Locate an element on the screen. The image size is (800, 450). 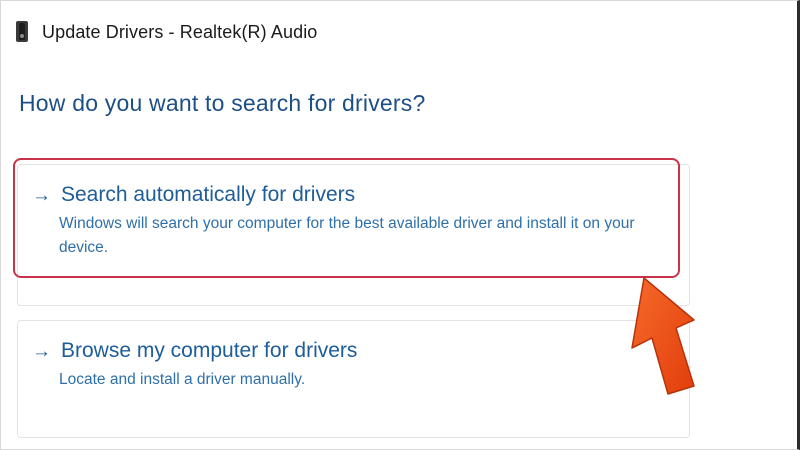
option-description: Locate and install a driver manually. is located at coordinates (182, 379).